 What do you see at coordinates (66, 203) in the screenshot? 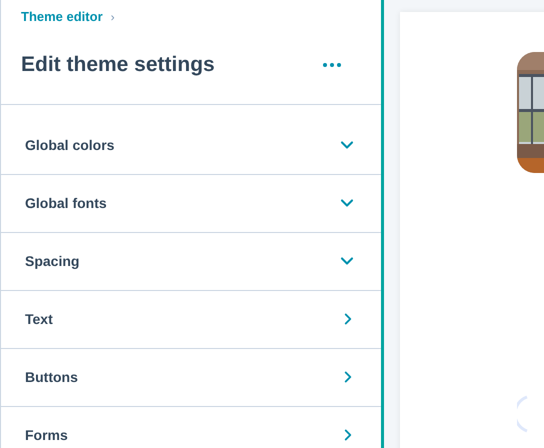
I see `setting-label: Global fonts` at bounding box center [66, 203].